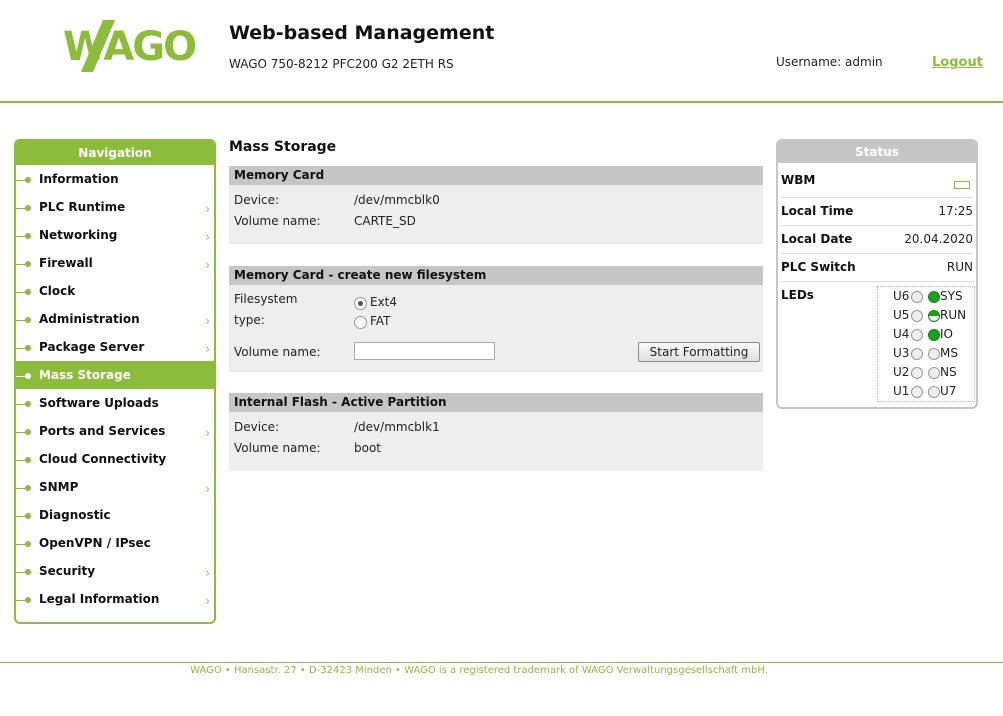 The width and height of the screenshot is (1003, 716). I want to click on nav-item-plc-runtime: PLC Runtime ›, so click(115, 207).